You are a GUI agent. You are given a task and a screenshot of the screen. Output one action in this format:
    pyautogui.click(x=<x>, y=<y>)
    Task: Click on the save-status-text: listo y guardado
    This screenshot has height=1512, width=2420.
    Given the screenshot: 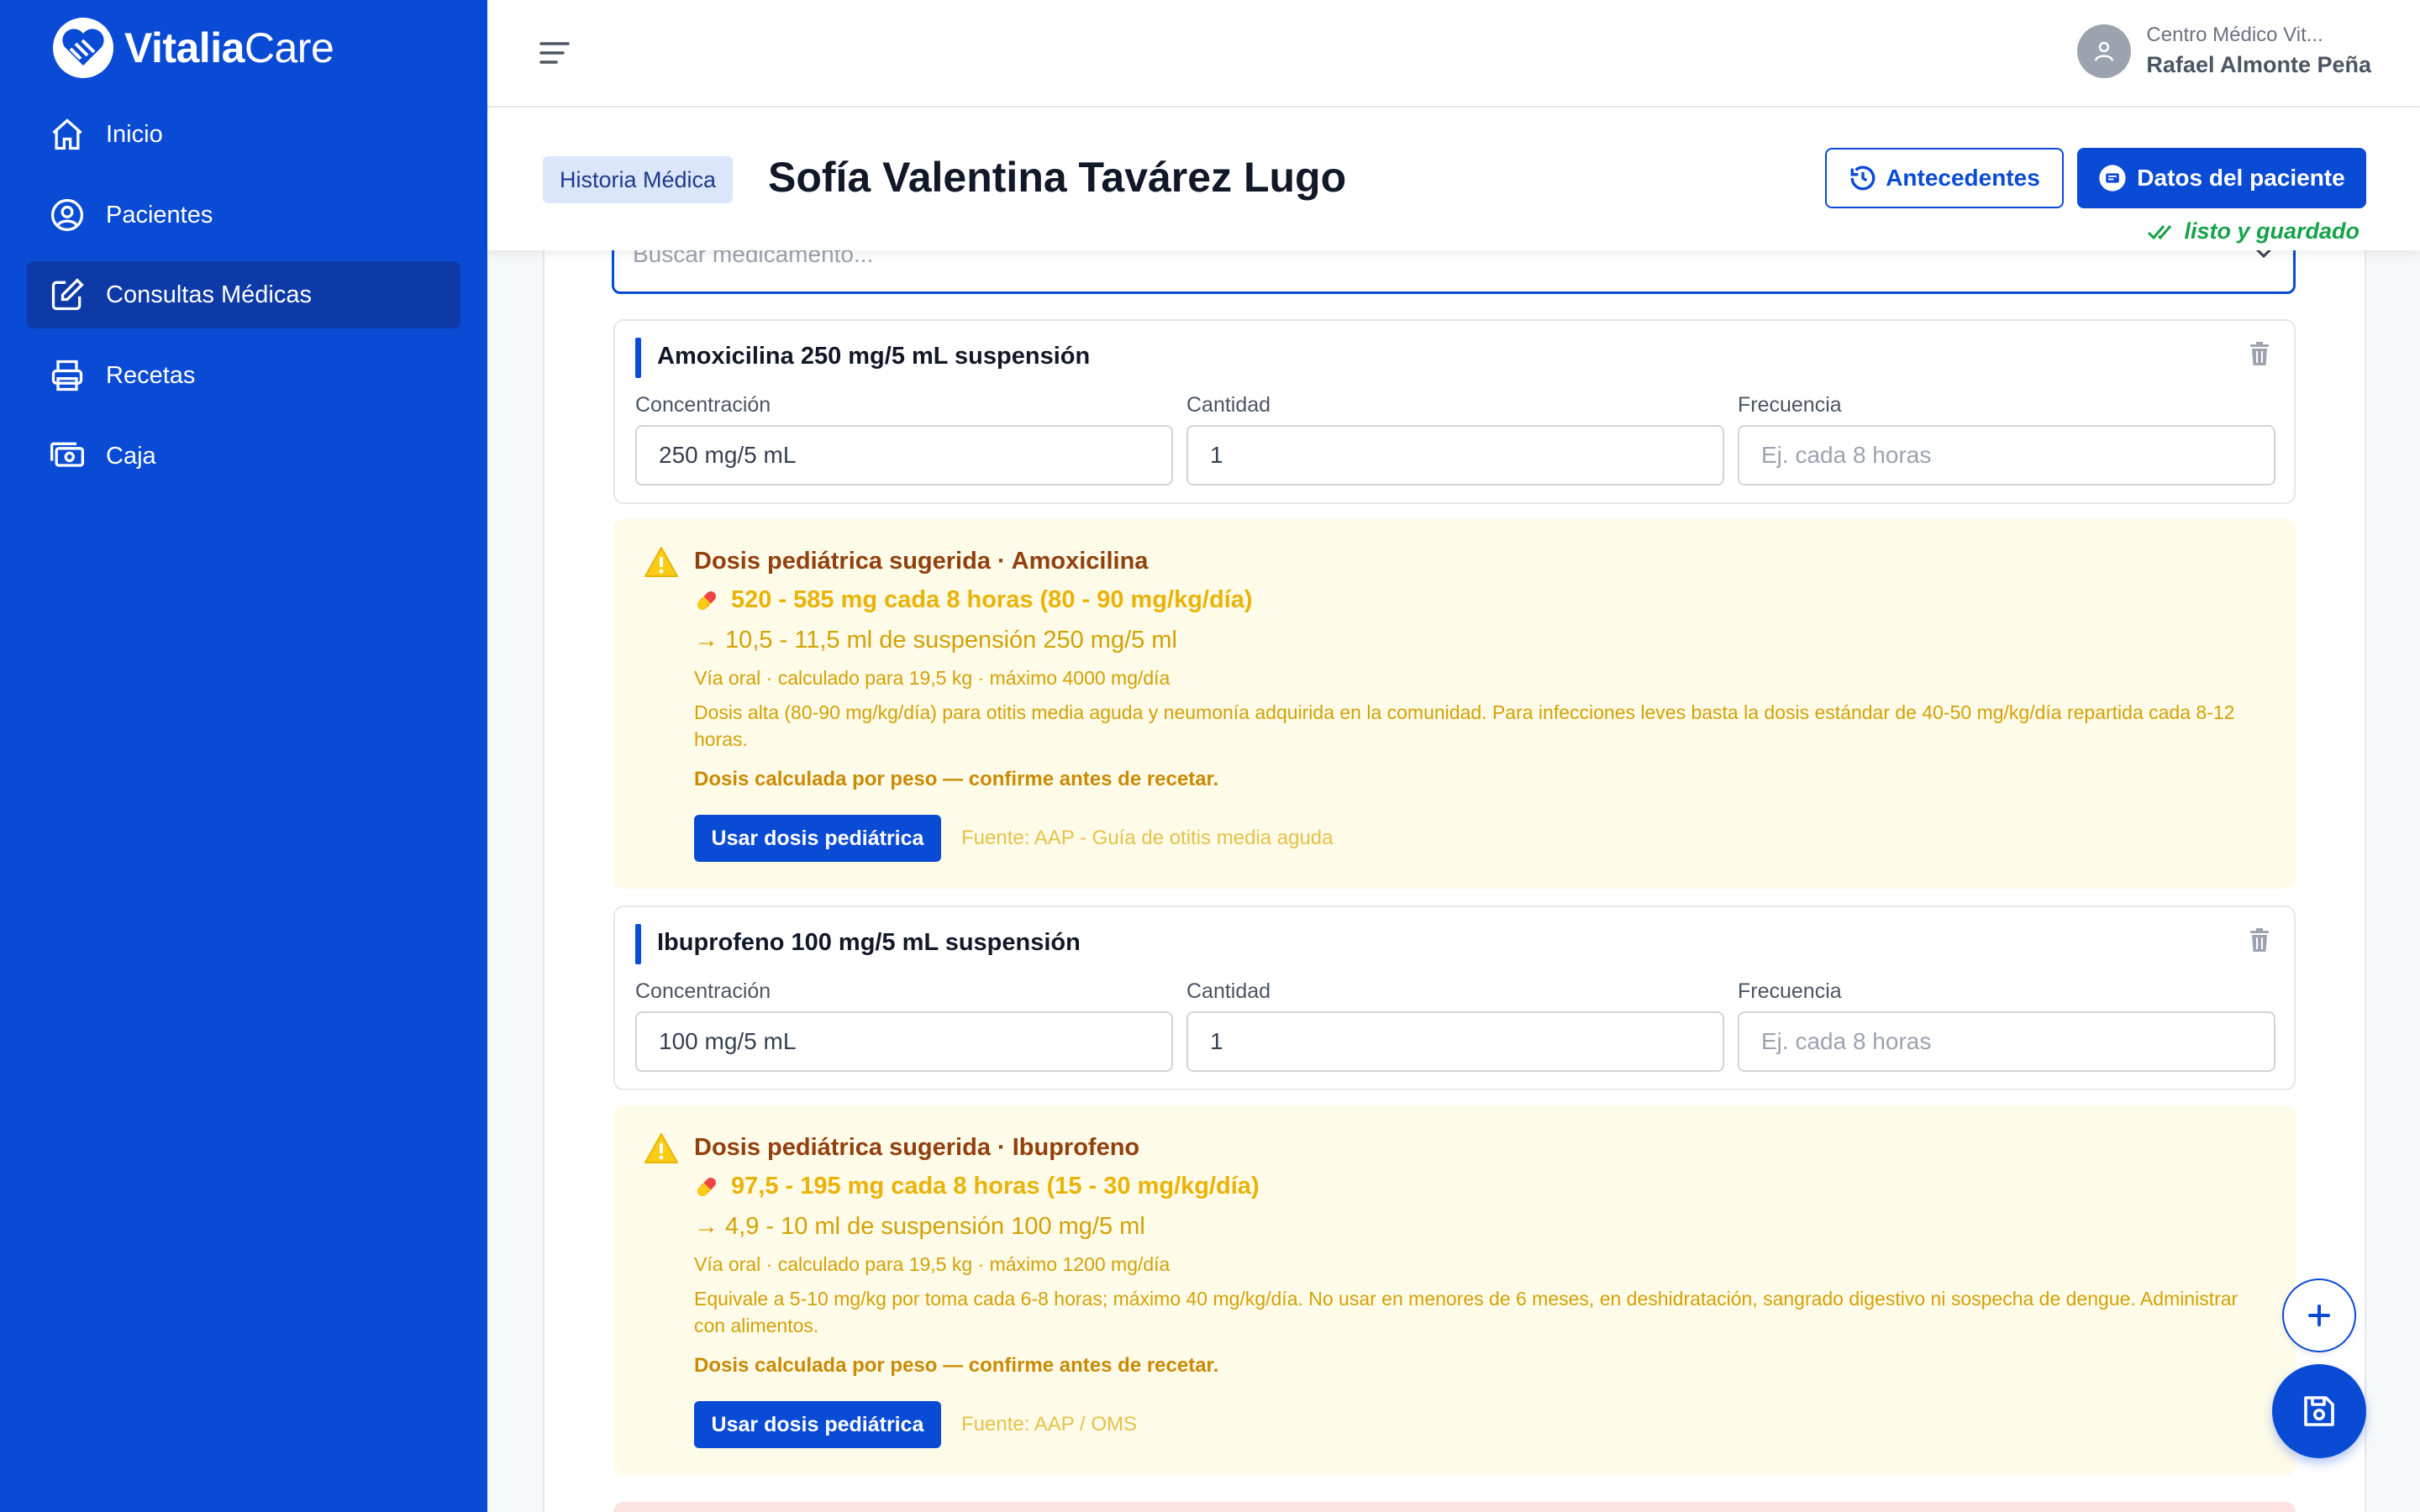 What is the action you would take?
    pyautogui.click(x=2272, y=231)
    